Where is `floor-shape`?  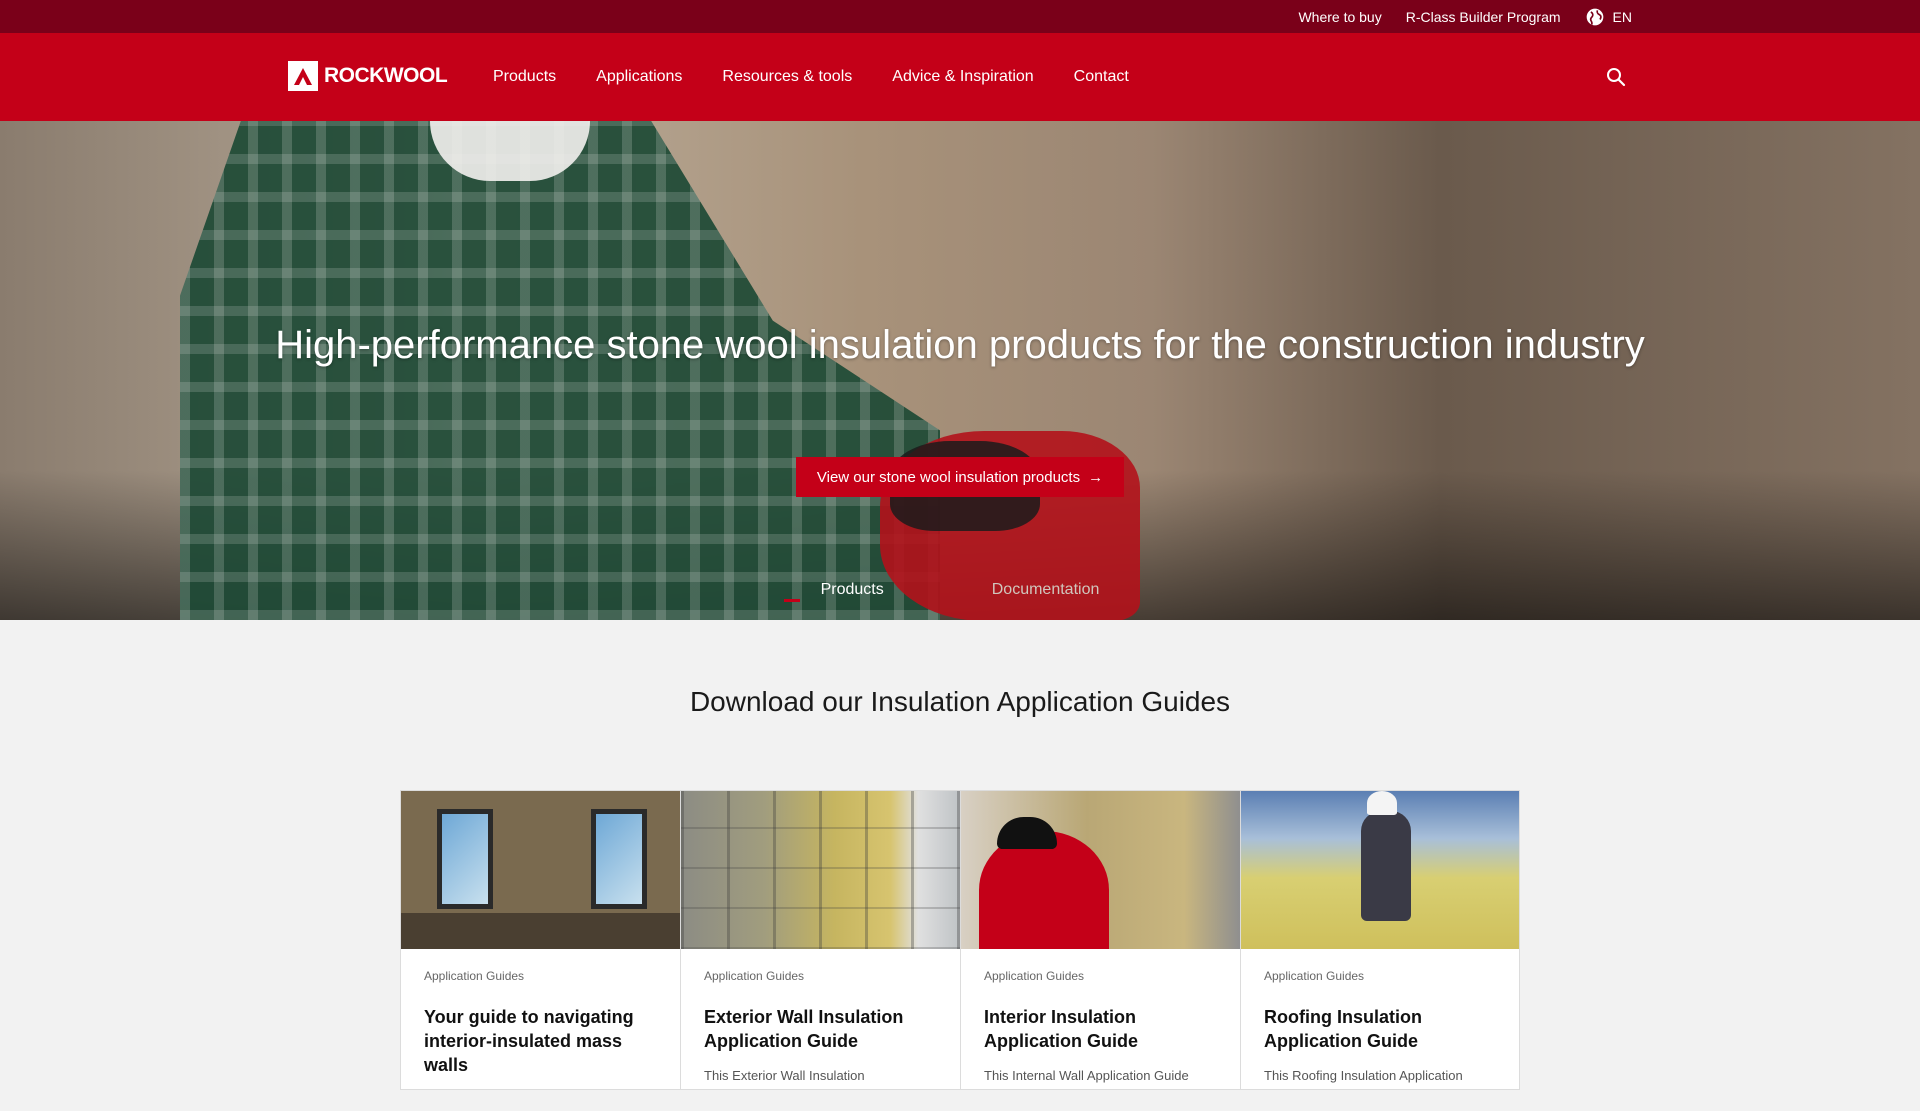 floor-shape is located at coordinates (540, 931).